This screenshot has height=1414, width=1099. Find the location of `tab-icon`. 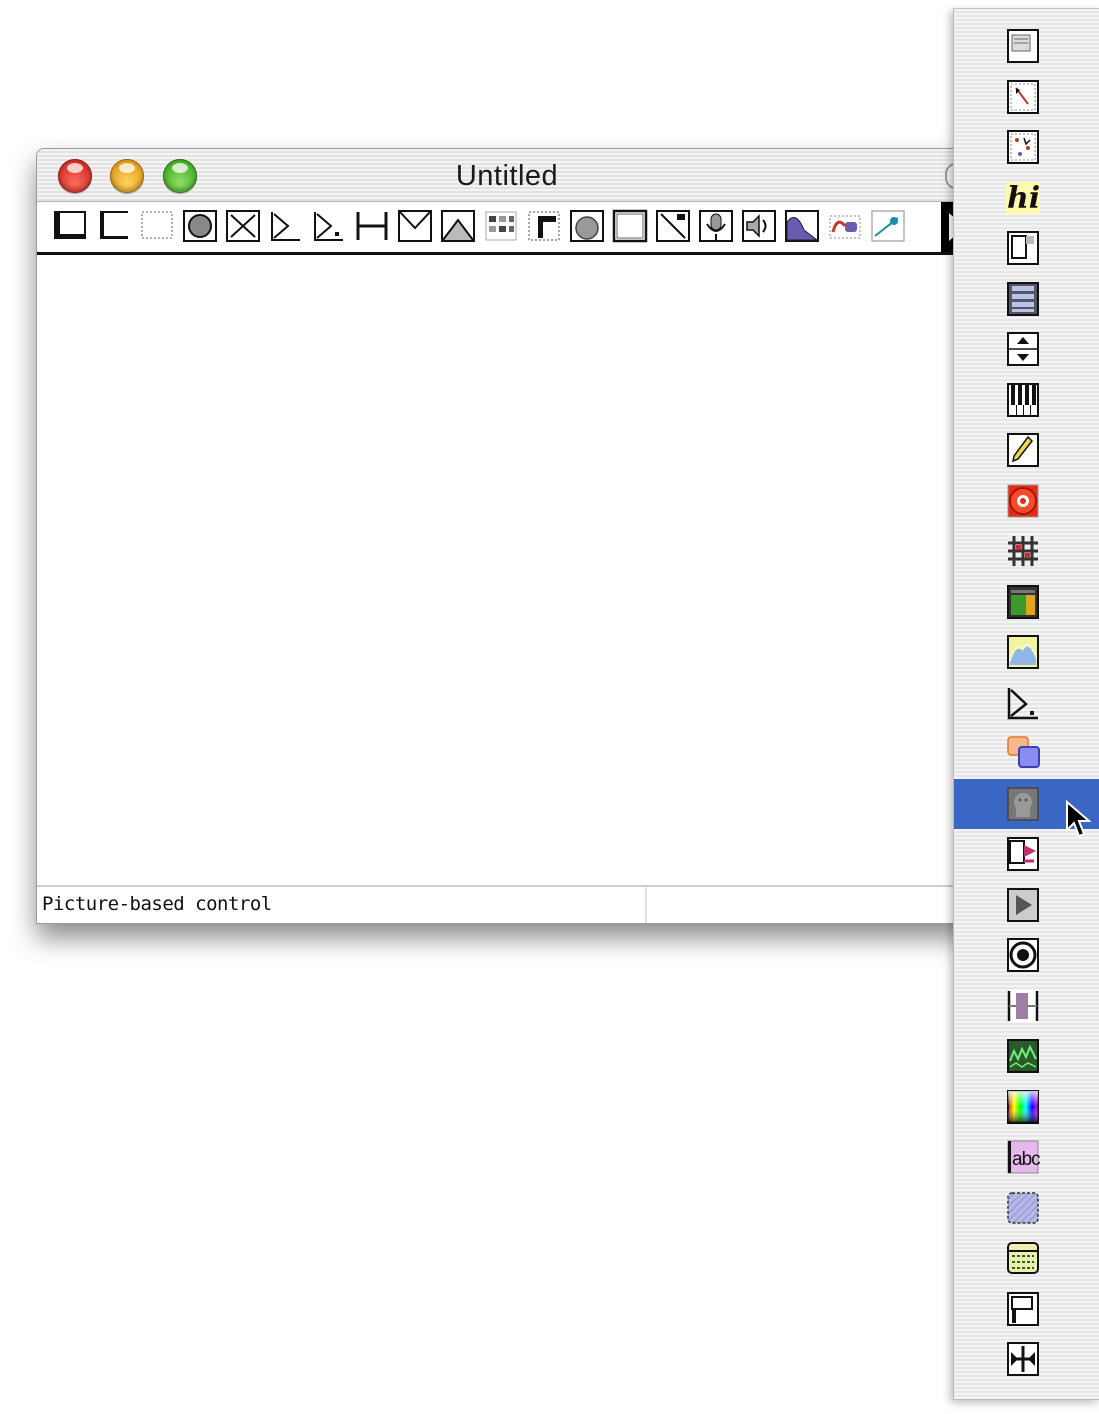

tab-icon is located at coordinates (1023, 1258).